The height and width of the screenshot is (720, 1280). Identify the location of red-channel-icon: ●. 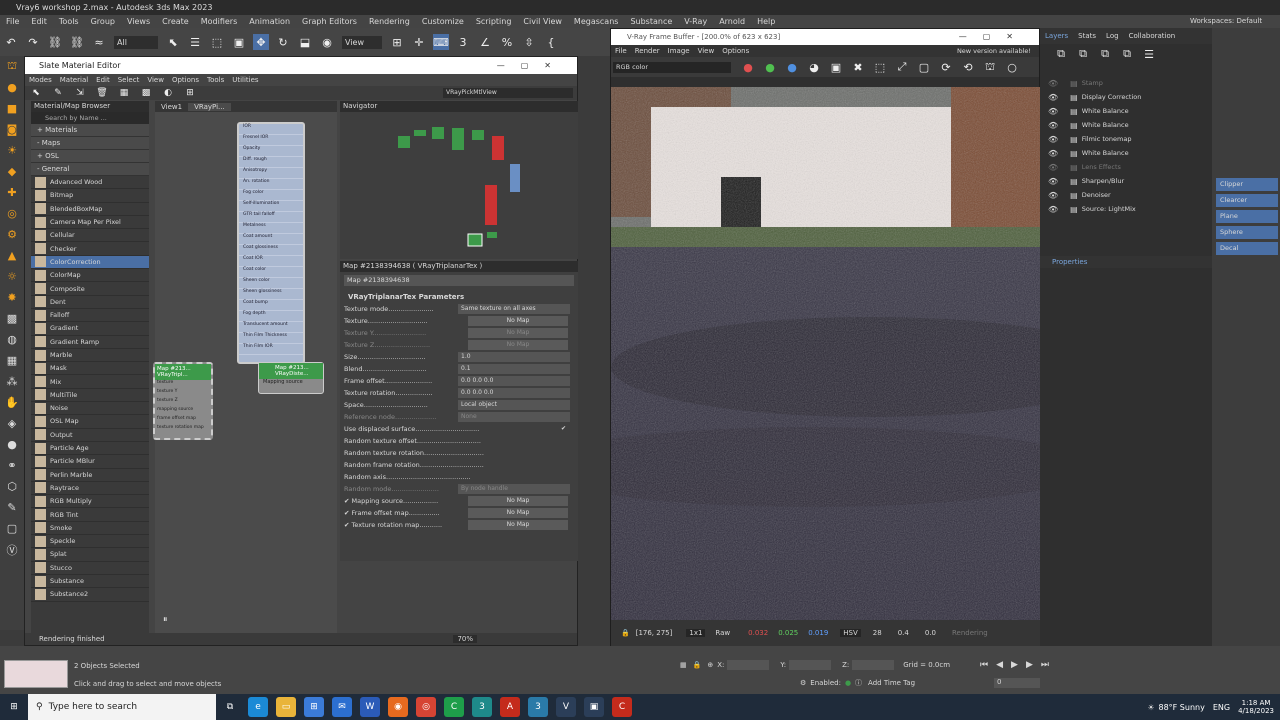
(748, 67).